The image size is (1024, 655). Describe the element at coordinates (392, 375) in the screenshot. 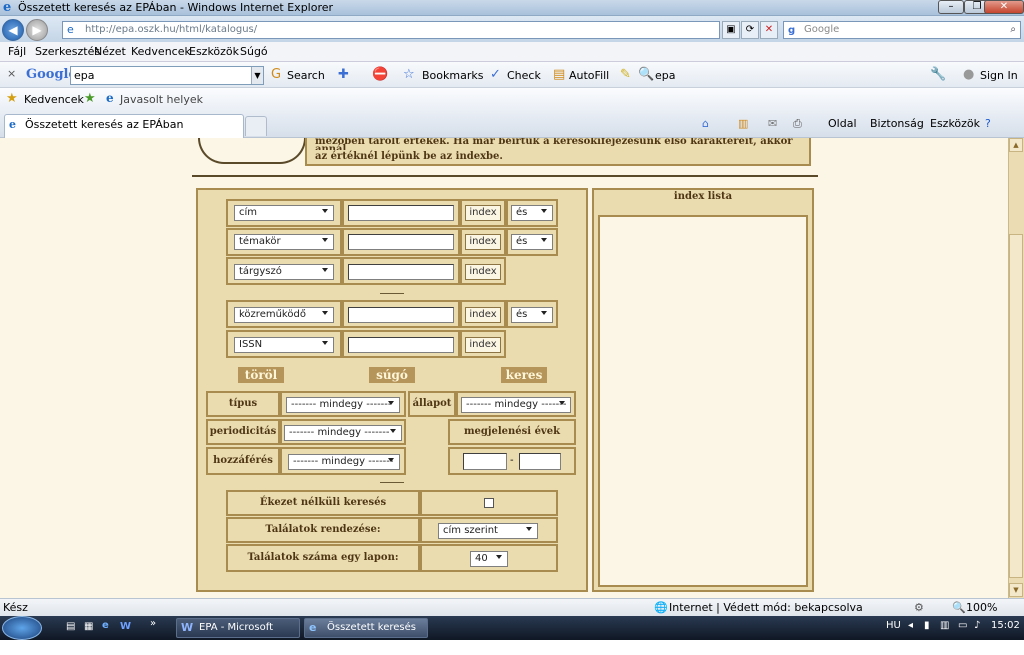

I see `help-button: súgó` at that location.